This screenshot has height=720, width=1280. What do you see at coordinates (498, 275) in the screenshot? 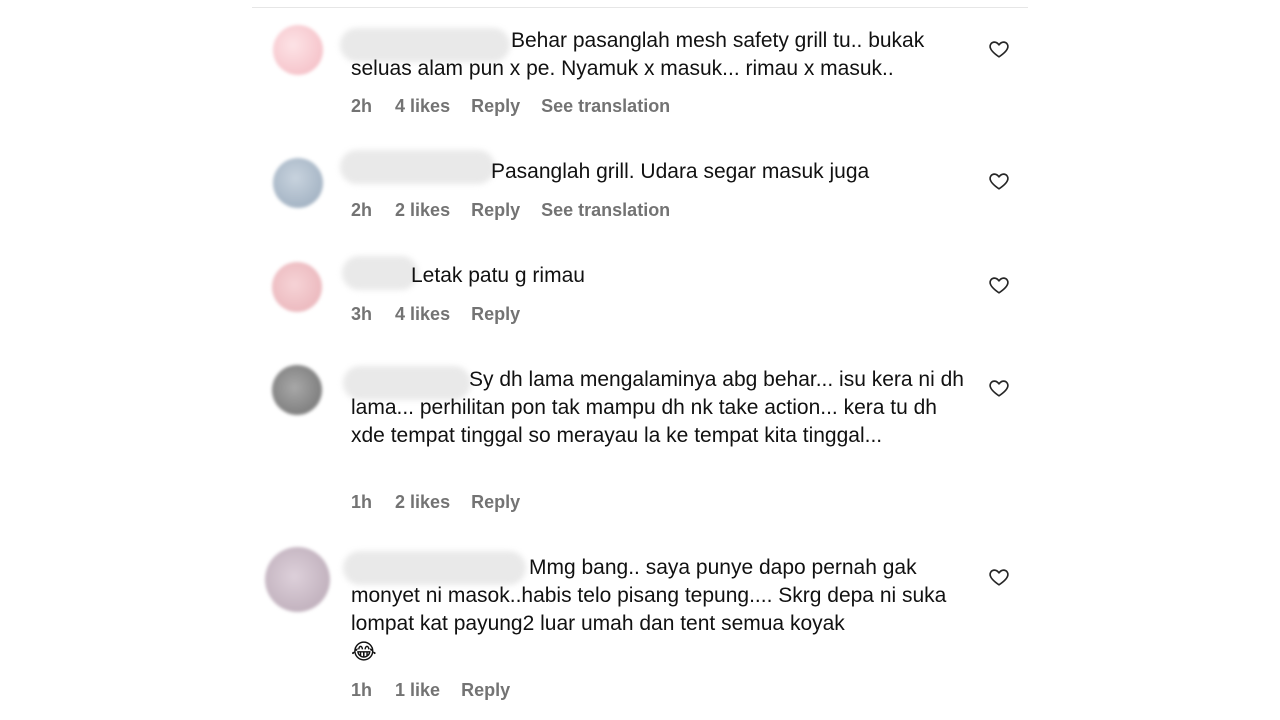
I see `comment-text: Letak patu g rimau` at bounding box center [498, 275].